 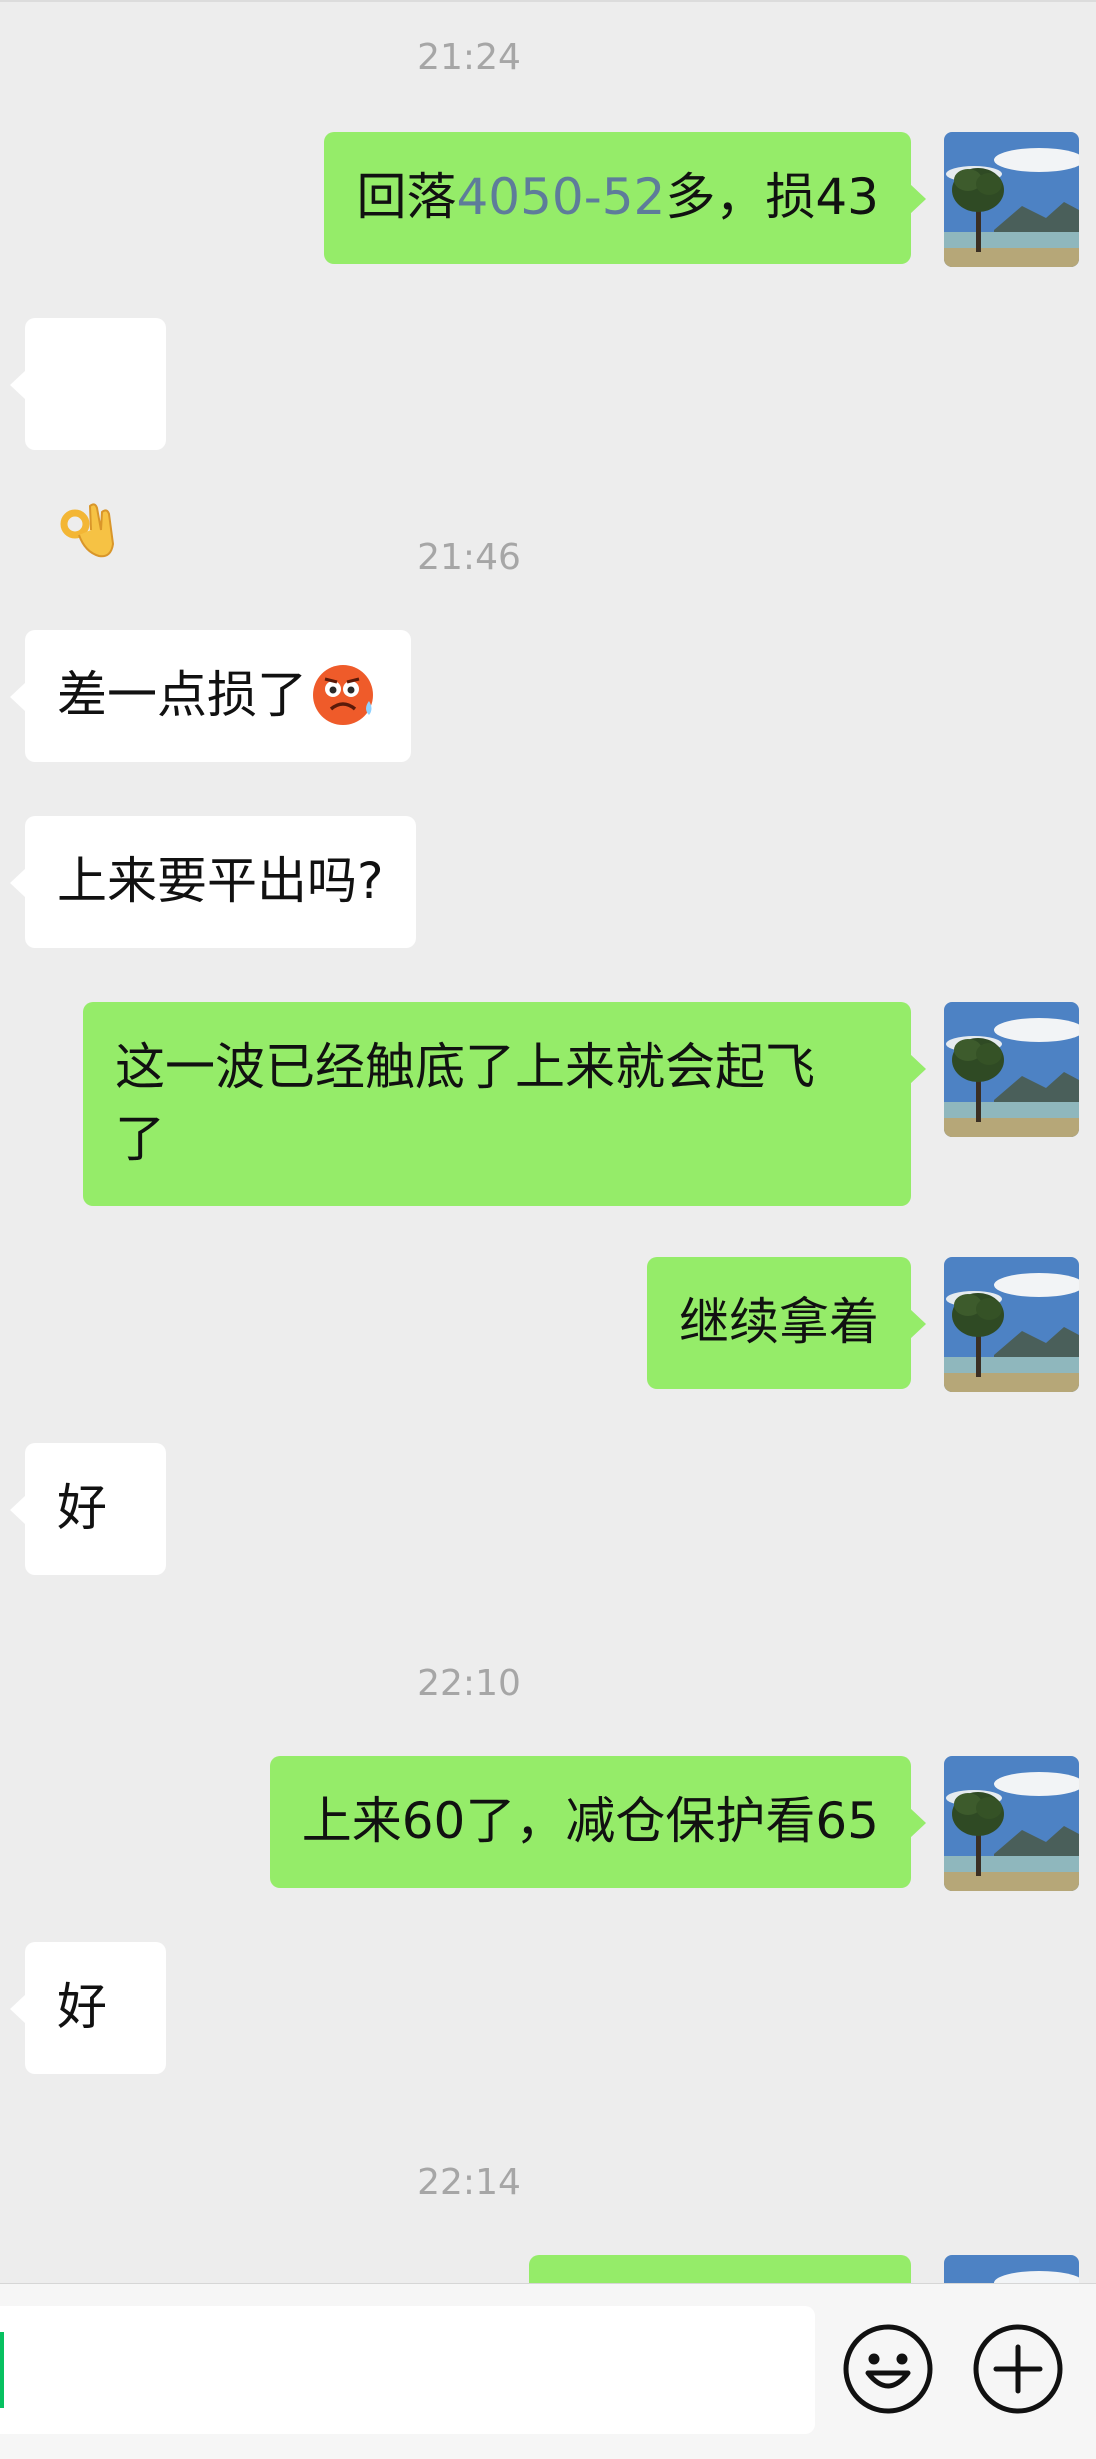 What do you see at coordinates (560, 197) in the screenshot?
I see `message-number-link: 4050-52` at bounding box center [560, 197].